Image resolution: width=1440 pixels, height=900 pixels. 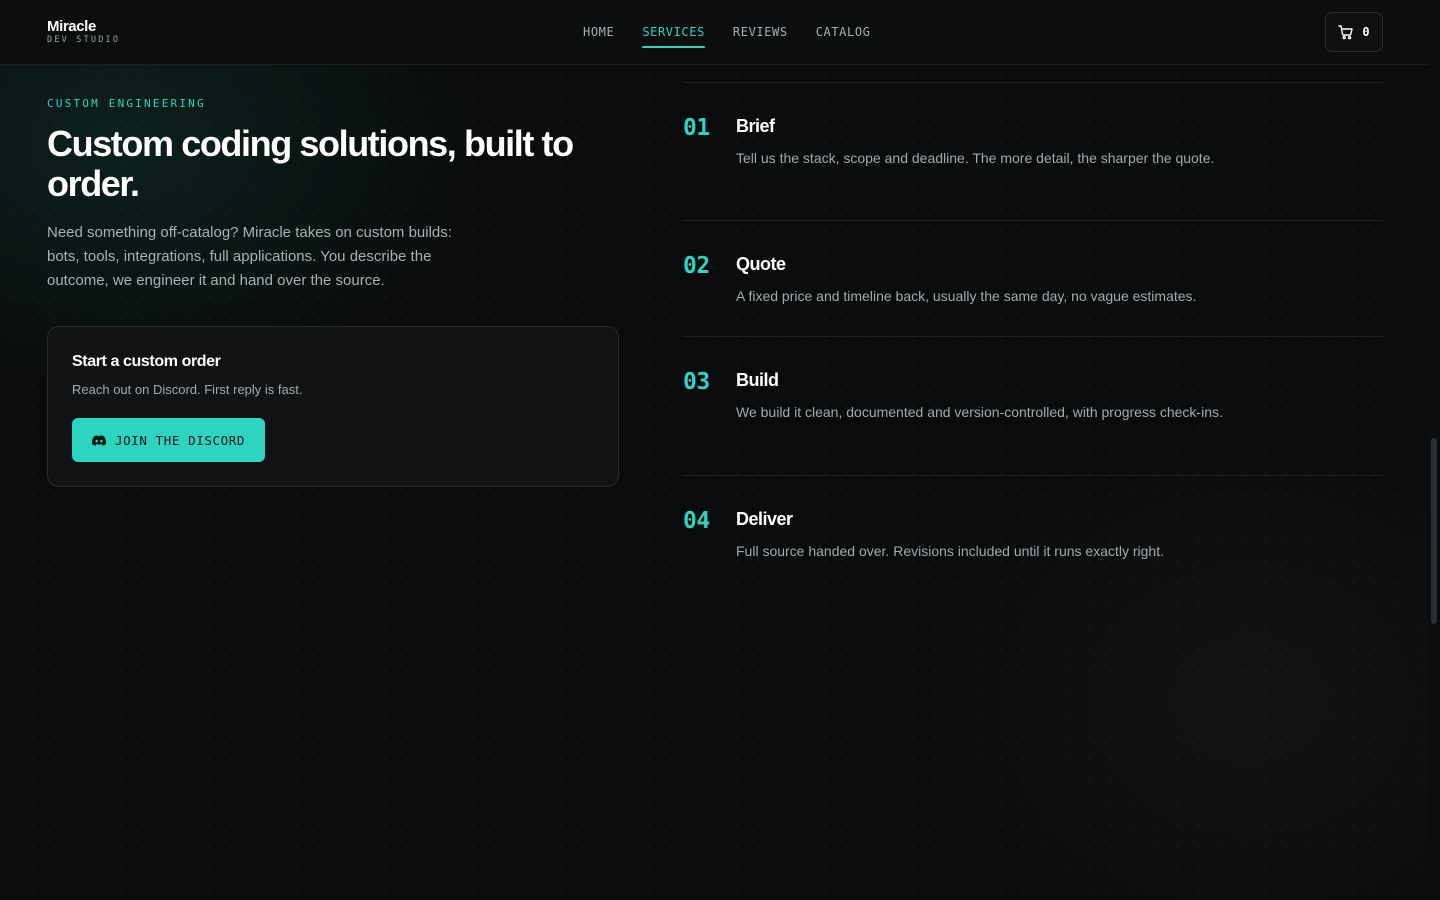 I want to click on step-number: 01, so click(x=696, y=128).